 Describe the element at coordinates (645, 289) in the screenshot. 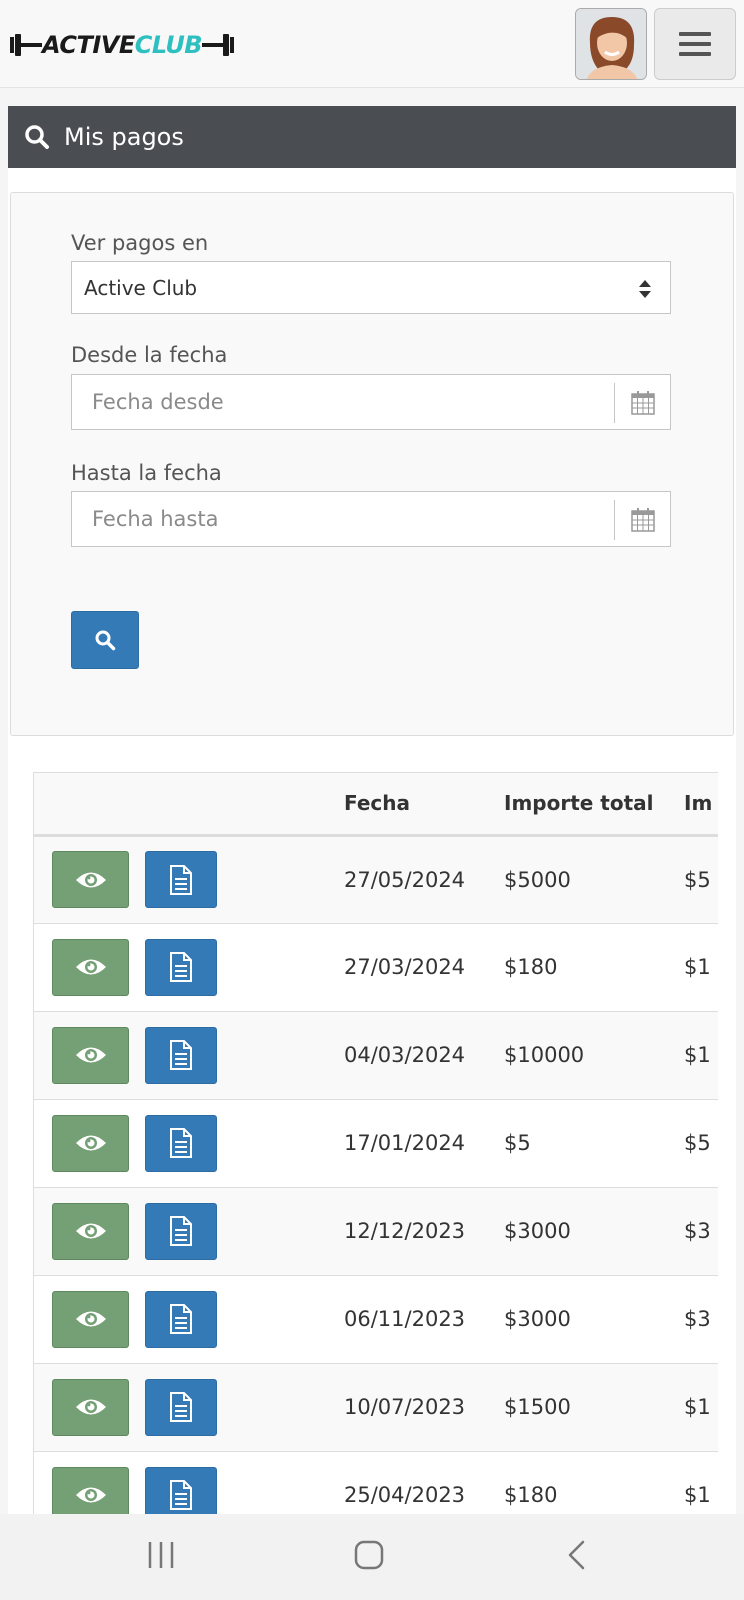

I see `sort-arrows-icon` at that location.